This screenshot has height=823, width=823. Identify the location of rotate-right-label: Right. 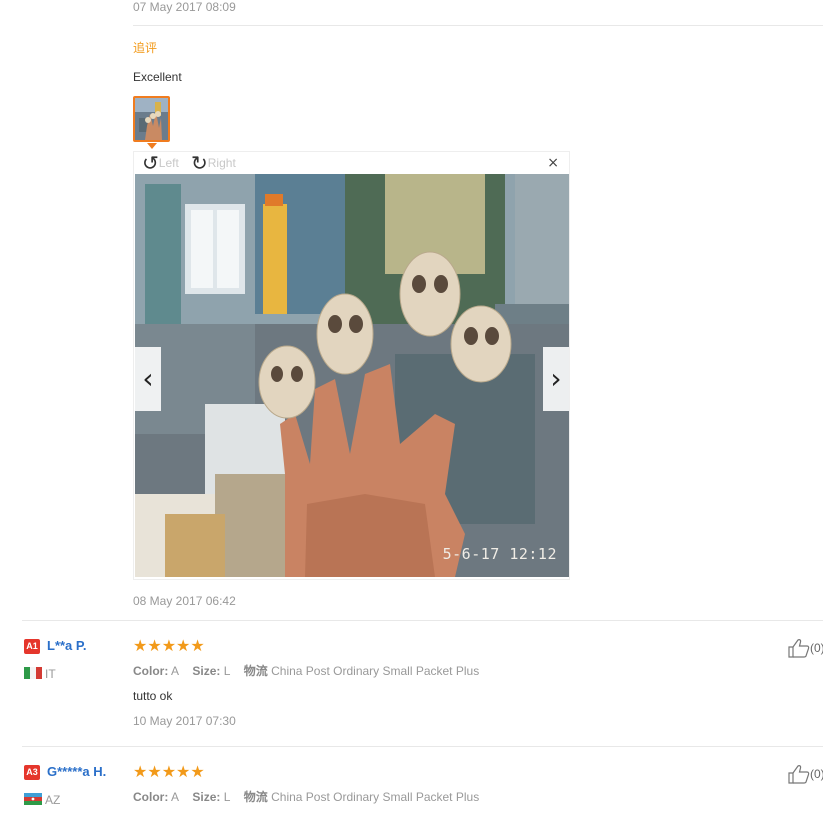
(221, 163).